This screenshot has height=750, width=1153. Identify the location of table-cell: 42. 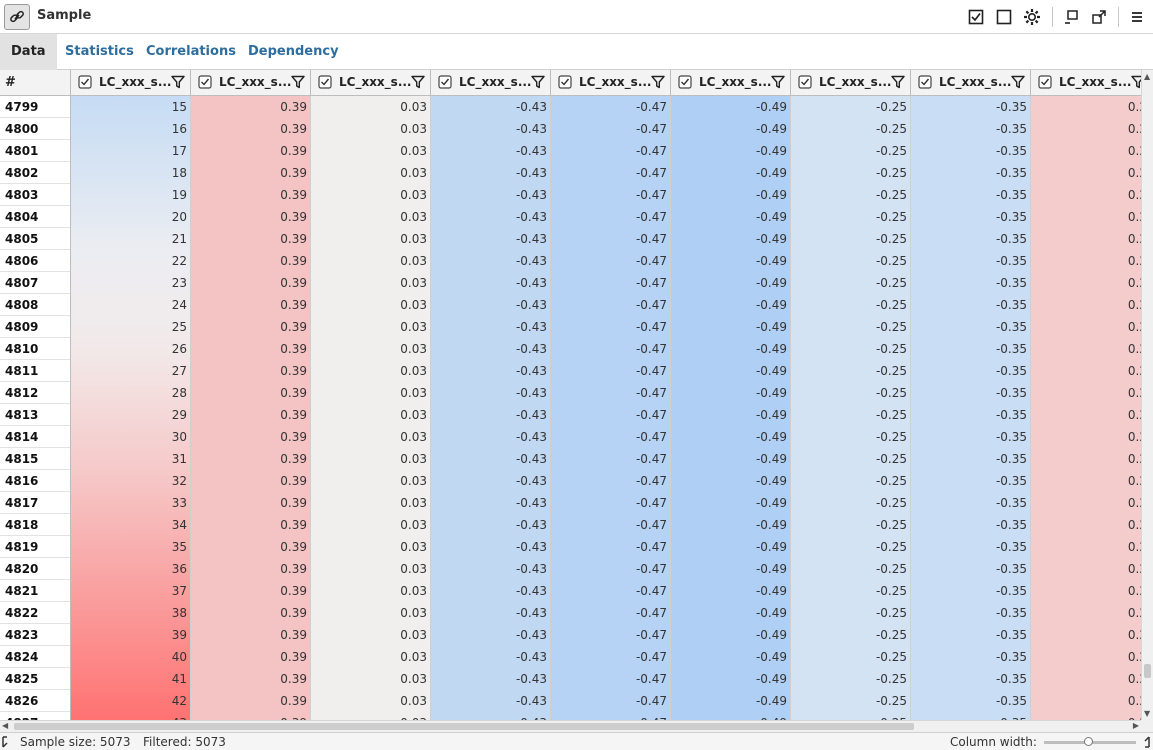
(130, 701).